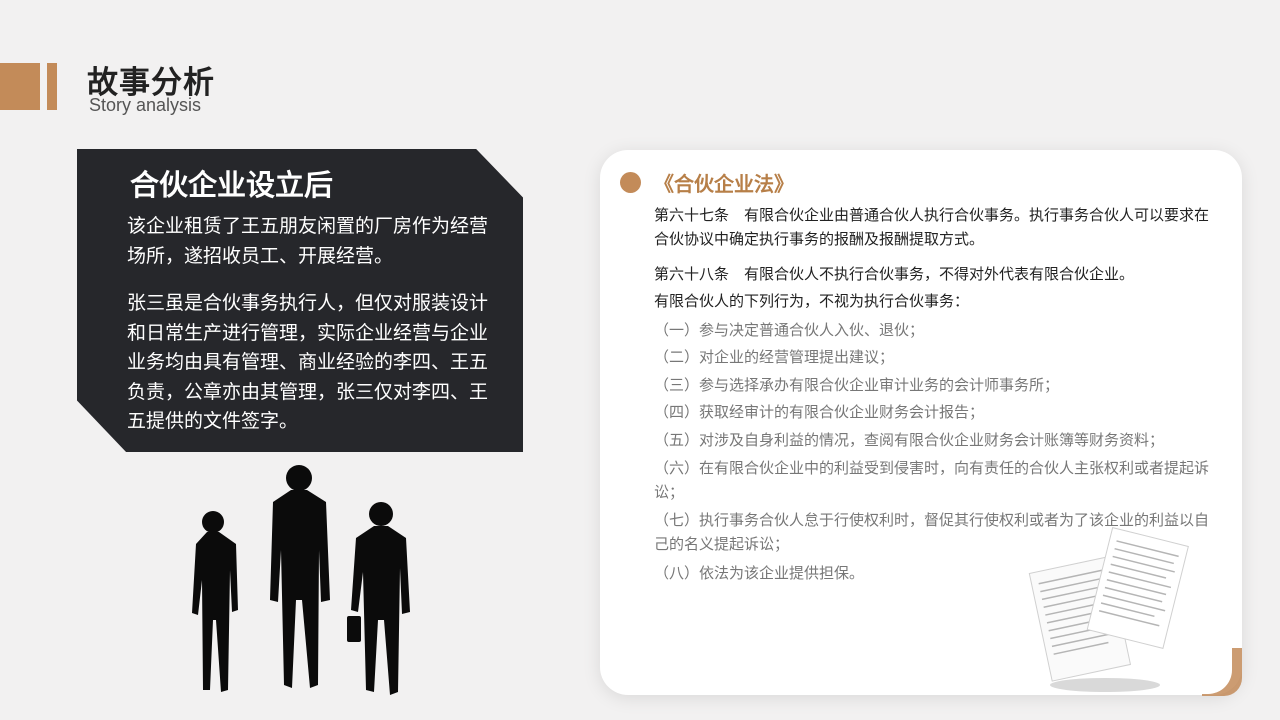 The image size is (1280, 720). What do you see at coordinates (232, 185) in the screenshot?
I see `story-heading: 合伙企业设立后` at bounding box center [232, 185].